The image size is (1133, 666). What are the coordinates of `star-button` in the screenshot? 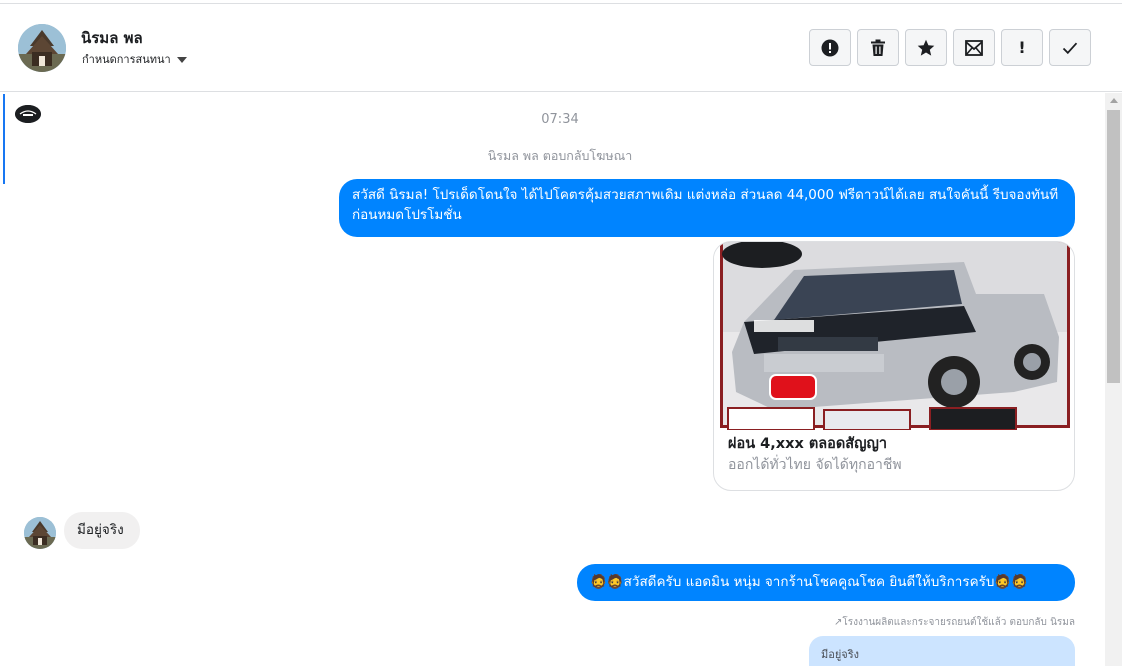 It's located at (926, 47).